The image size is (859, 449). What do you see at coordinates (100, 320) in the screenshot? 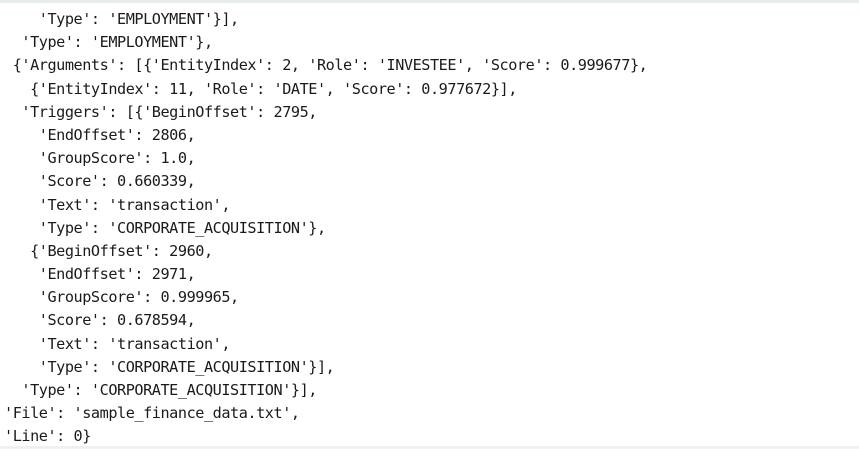
I see `output-line: 'Score': 0.678594,` at bounding box center [100, 320].